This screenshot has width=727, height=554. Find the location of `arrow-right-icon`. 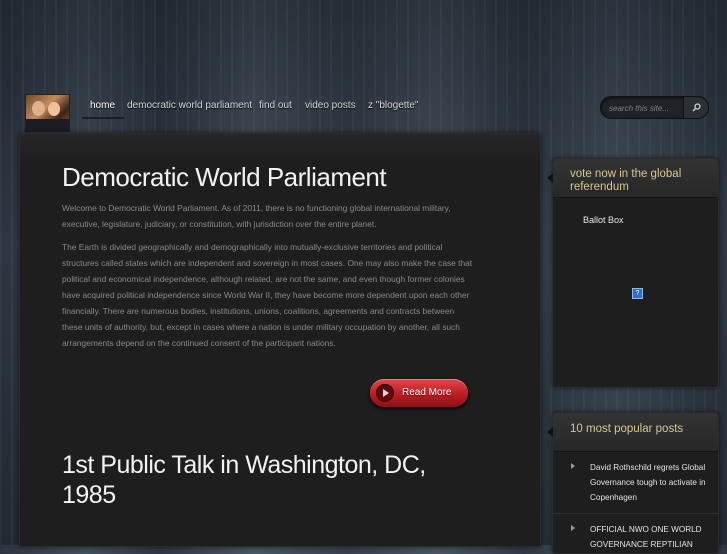

arrow-right-icon is located at coordinates (385, 393).